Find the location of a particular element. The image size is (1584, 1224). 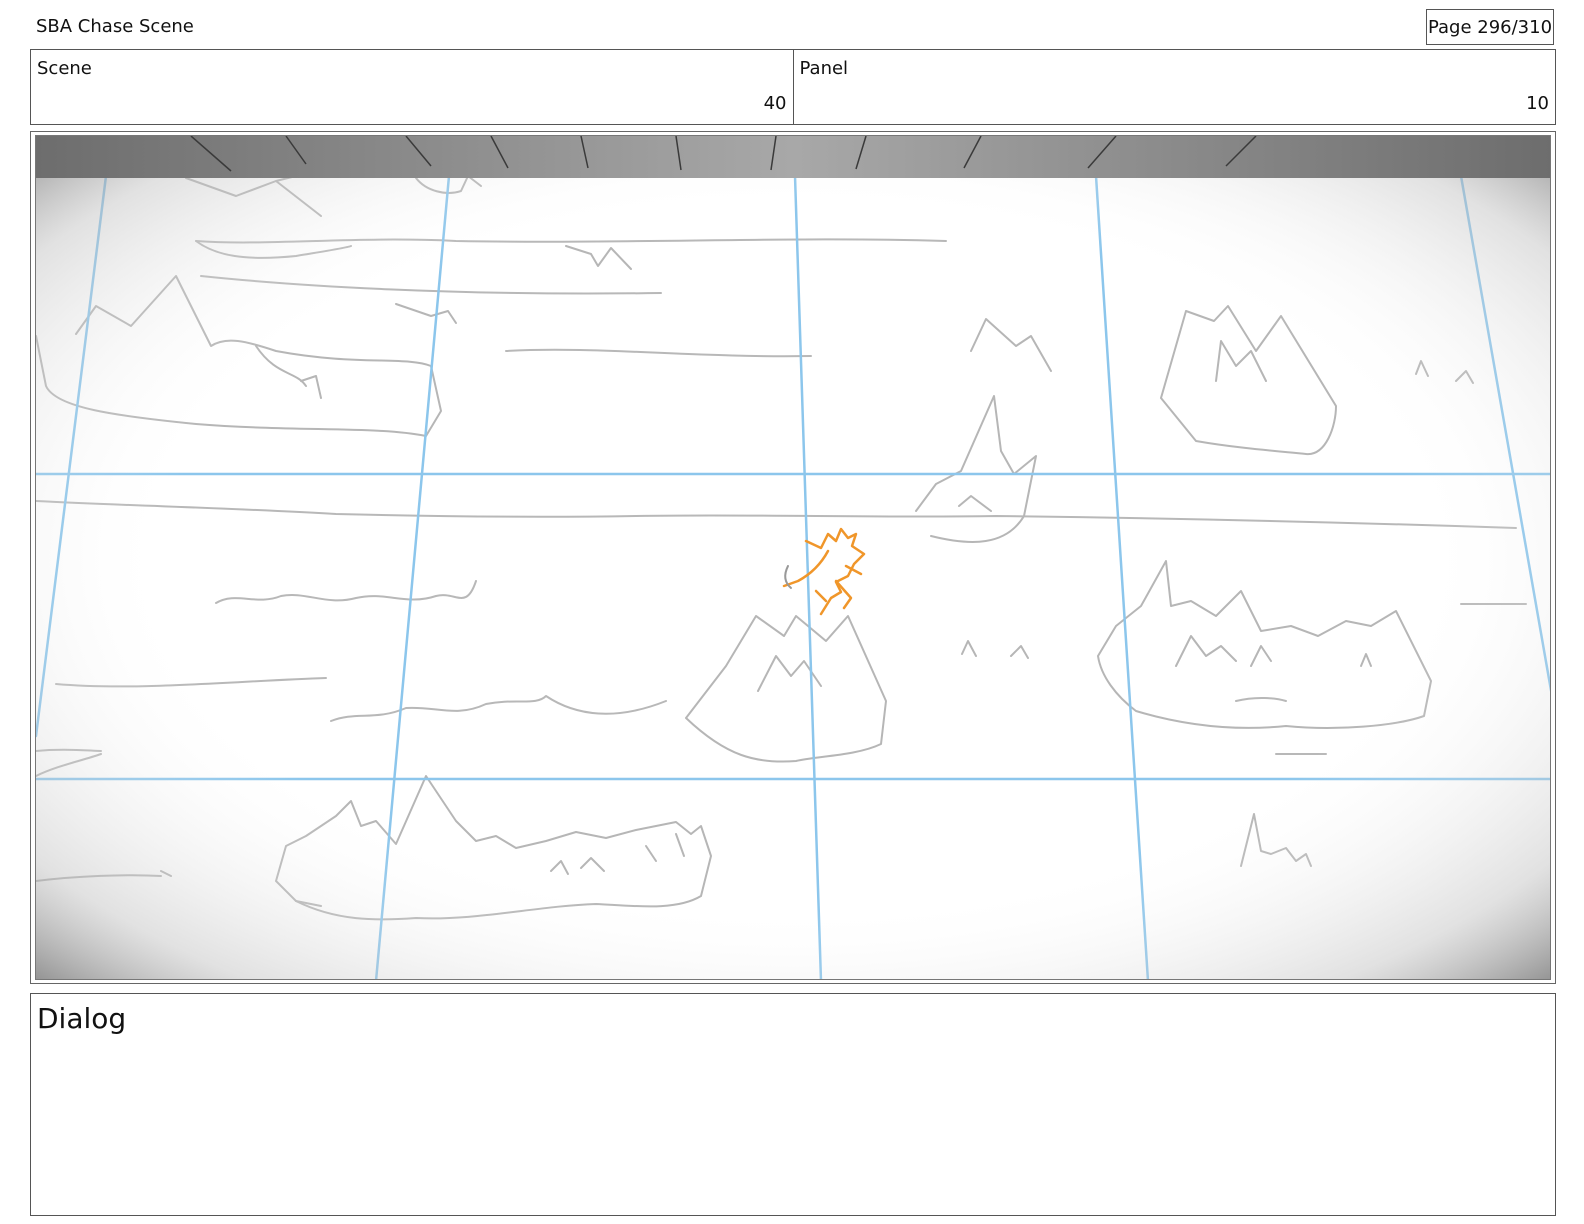

panel-number: 10 is located at coordinates (1537, 103).